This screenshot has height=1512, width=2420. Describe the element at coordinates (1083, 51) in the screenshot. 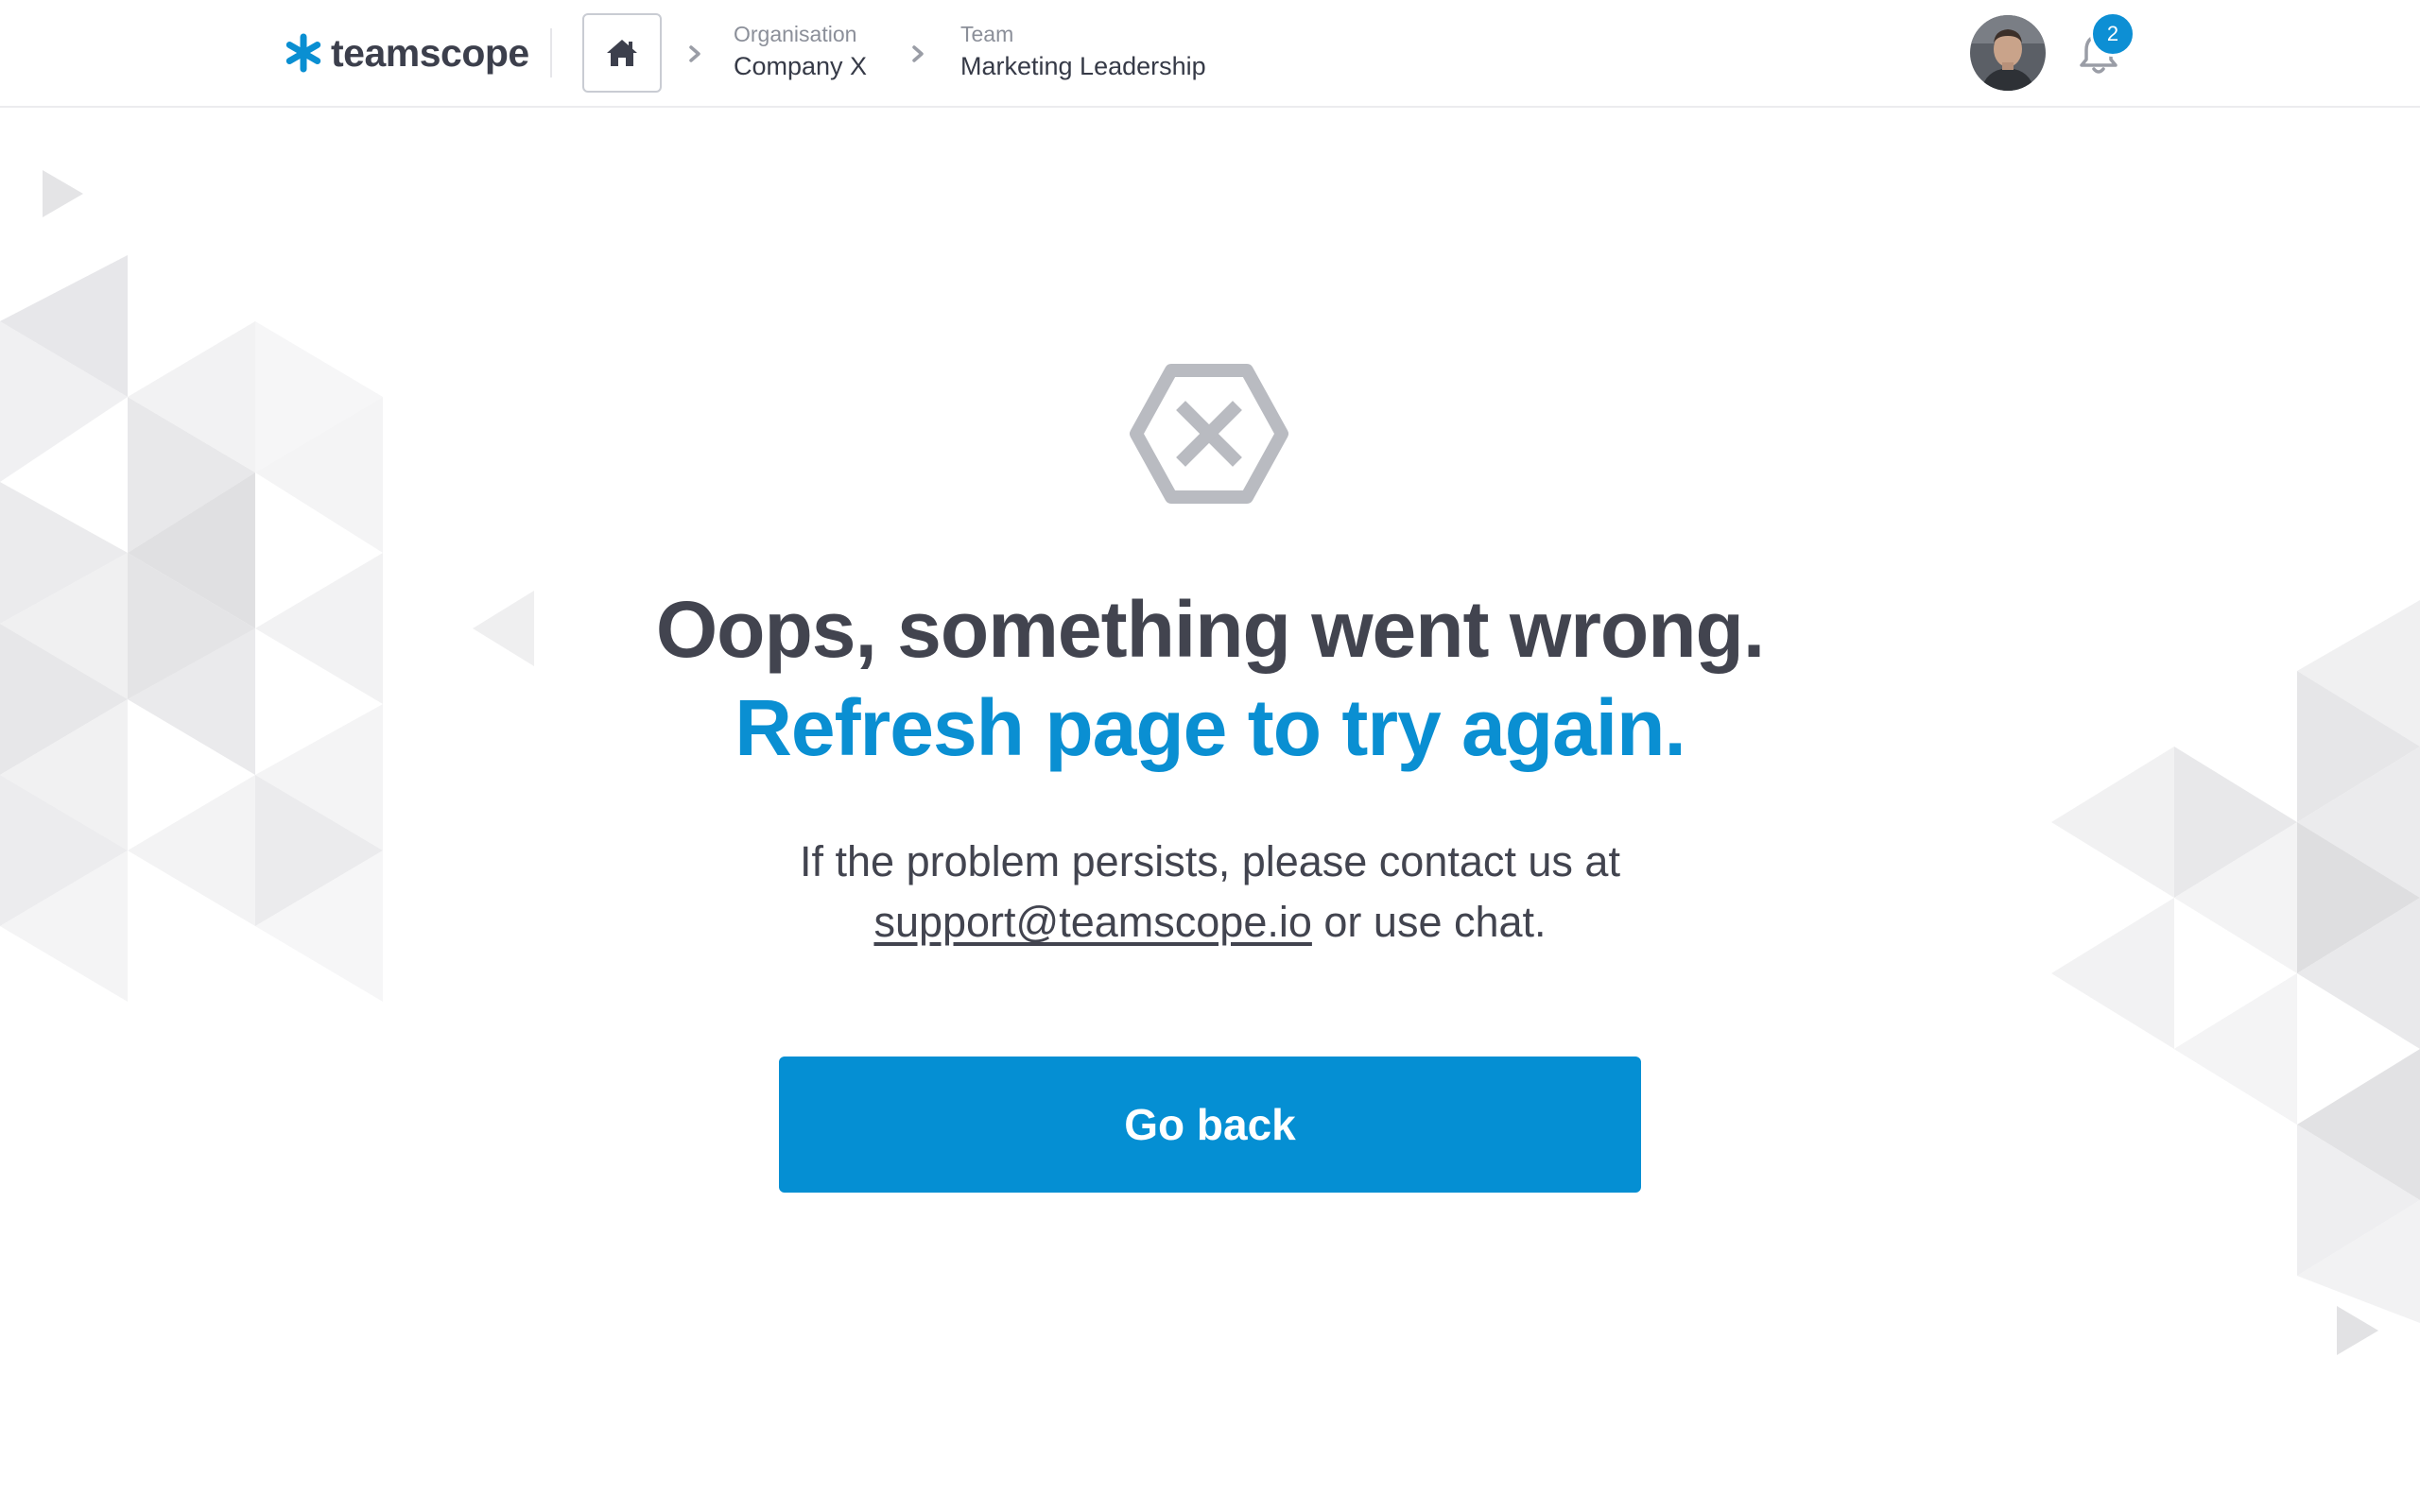

I see `breadcrumb-team: Team Marketing Leadership` at that location.